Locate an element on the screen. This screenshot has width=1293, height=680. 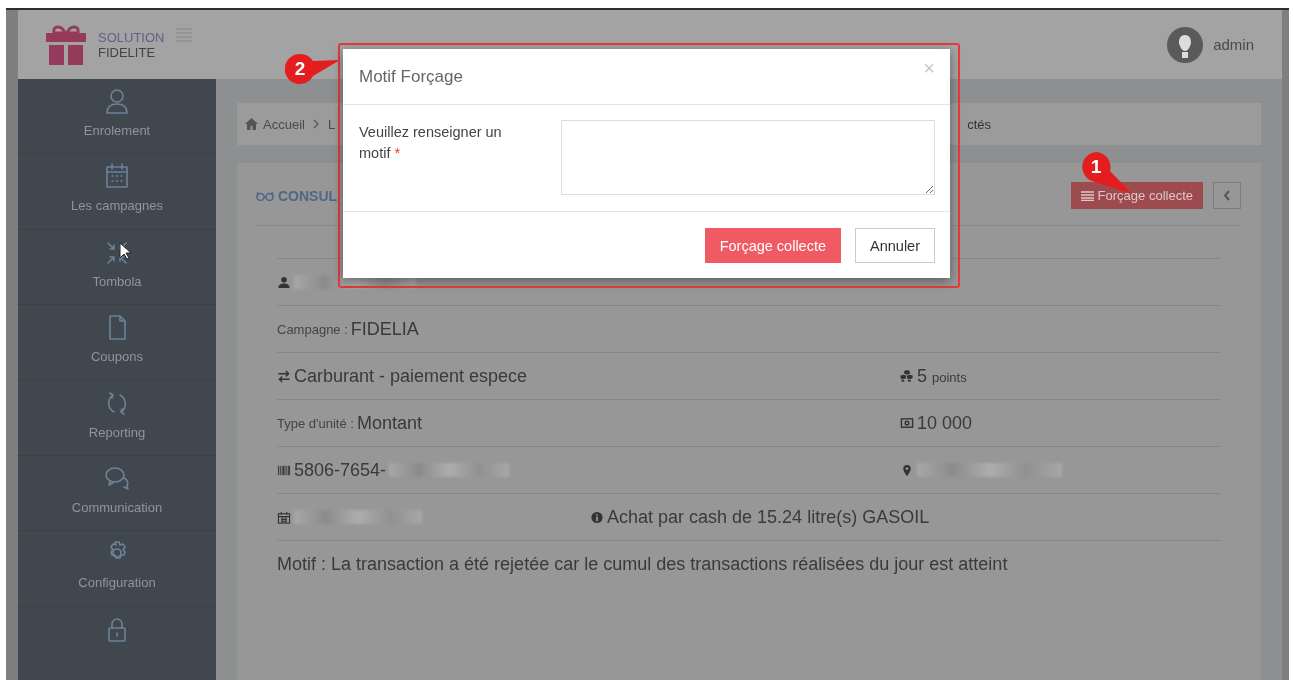
barcode-icon is located at coordinates (284, 470).